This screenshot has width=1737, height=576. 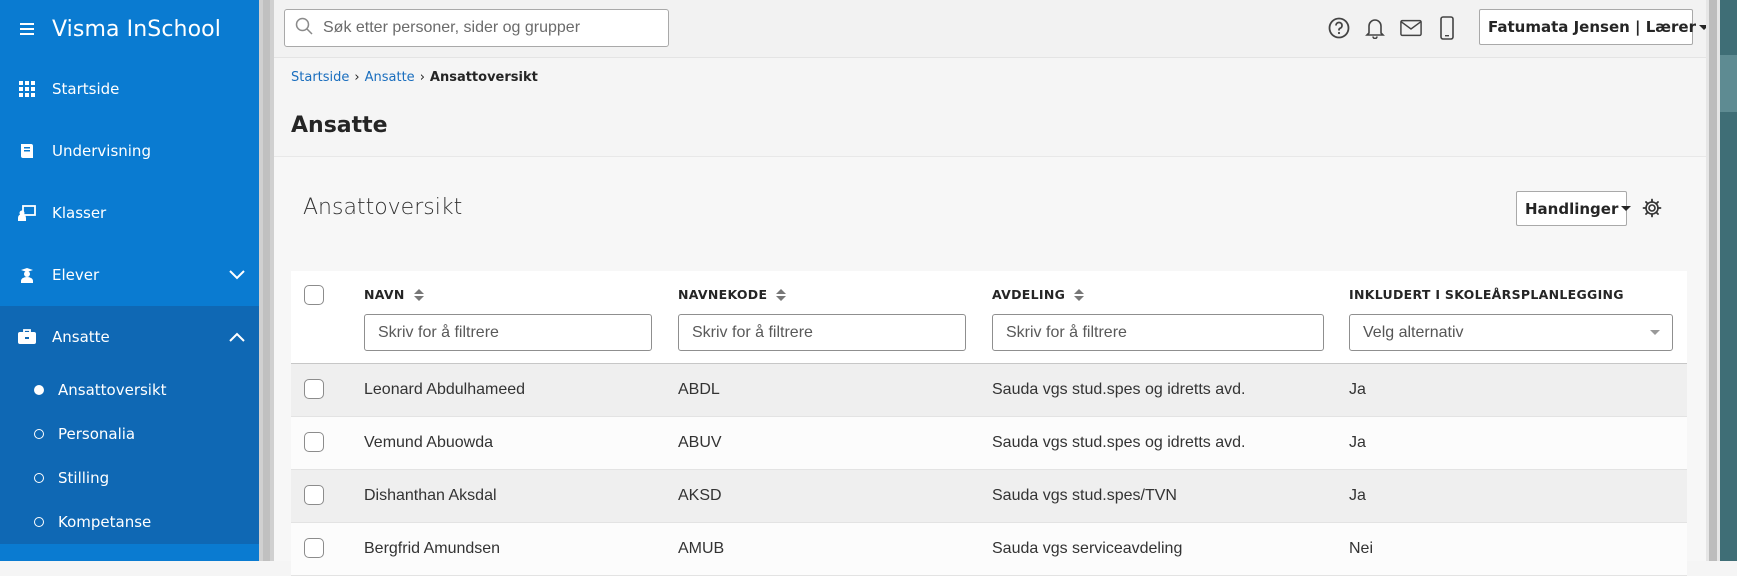 What do you see at coordinates (129, 478) in the screenshot?
I see `sidebar-subitem-stilling: Stilling` at bounding box center [129, 478].